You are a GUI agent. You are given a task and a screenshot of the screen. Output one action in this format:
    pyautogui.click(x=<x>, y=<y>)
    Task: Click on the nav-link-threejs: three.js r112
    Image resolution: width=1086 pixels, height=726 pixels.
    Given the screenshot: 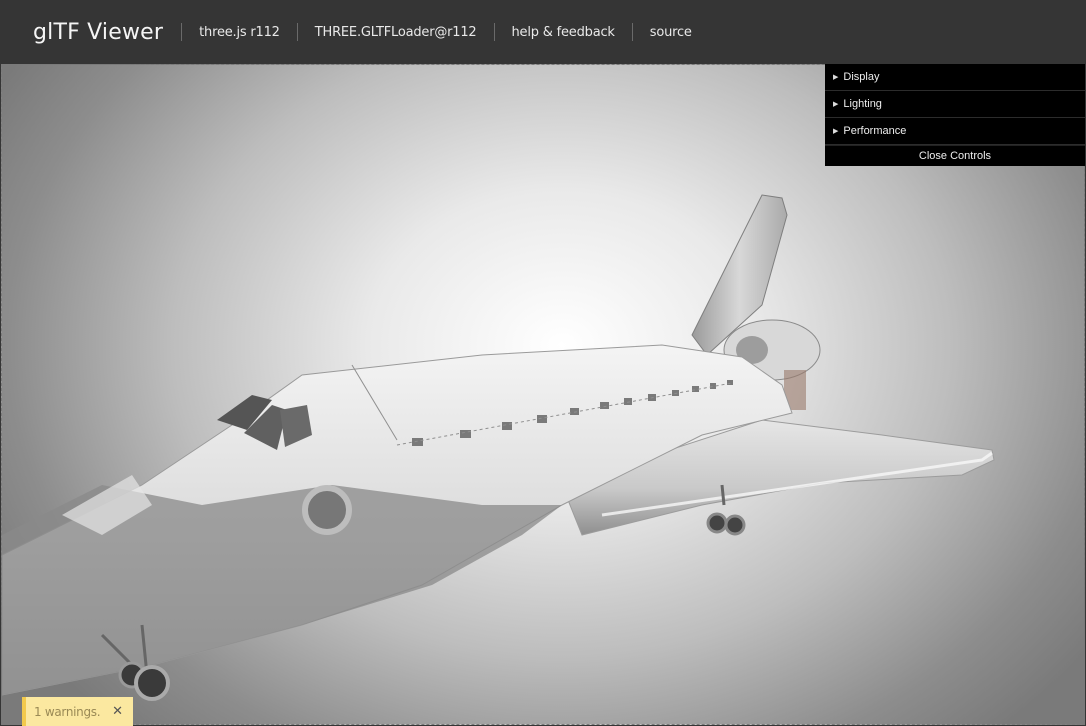 What is the action you would take?
    pyautogui.click(x=239, y=32)
    